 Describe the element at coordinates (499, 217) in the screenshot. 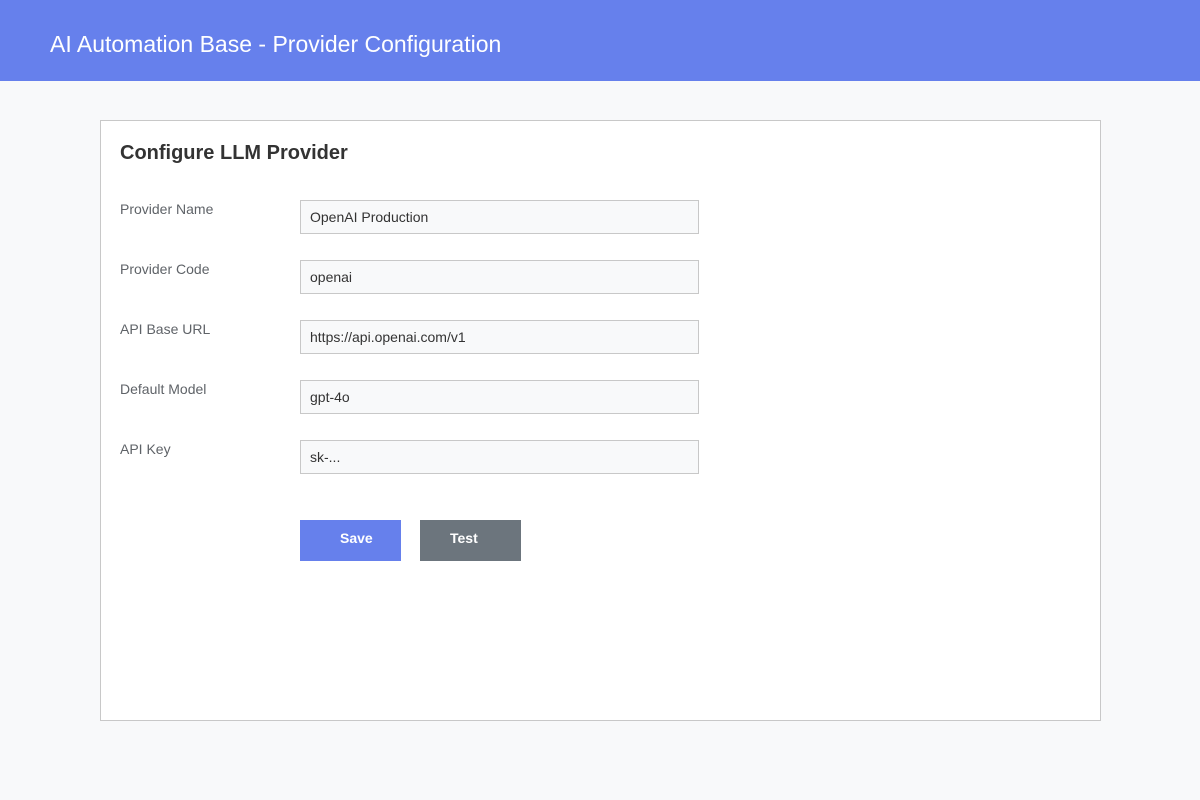

I see `provider-name-input` at that location.